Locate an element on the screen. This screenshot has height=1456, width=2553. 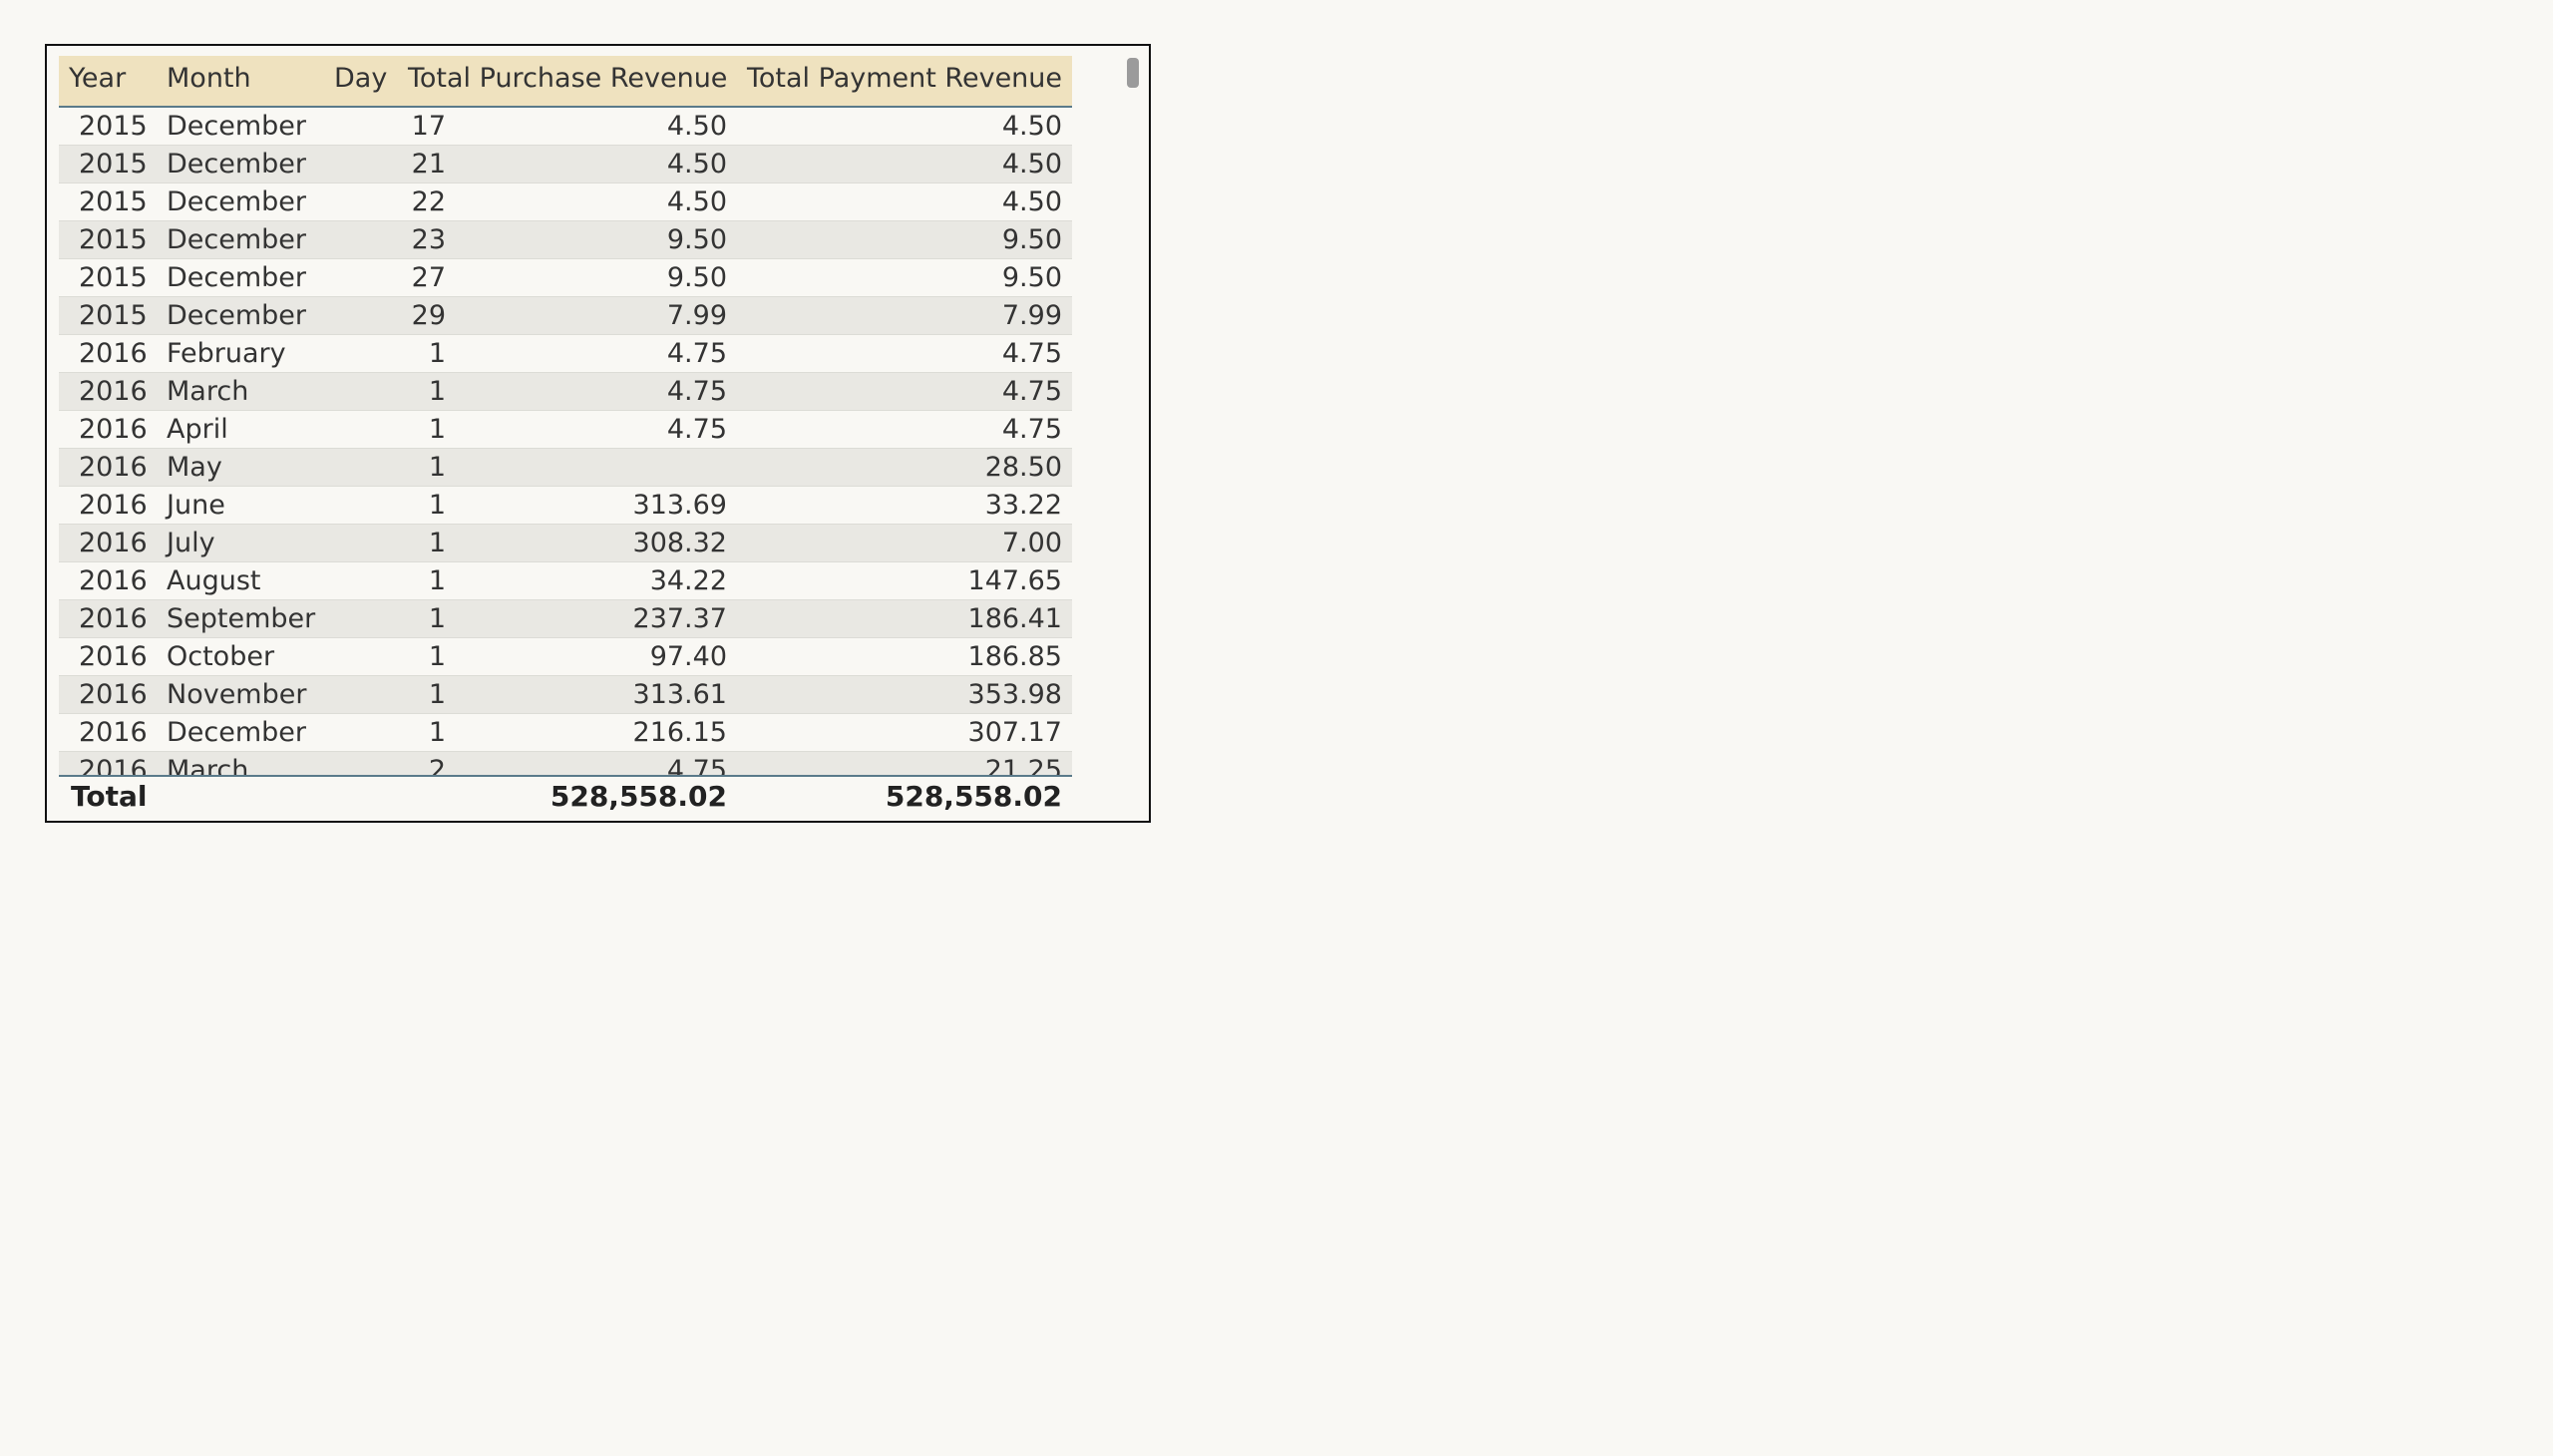
cell-purchase-revenue: 237.37 is located at coordinates (680, 618).